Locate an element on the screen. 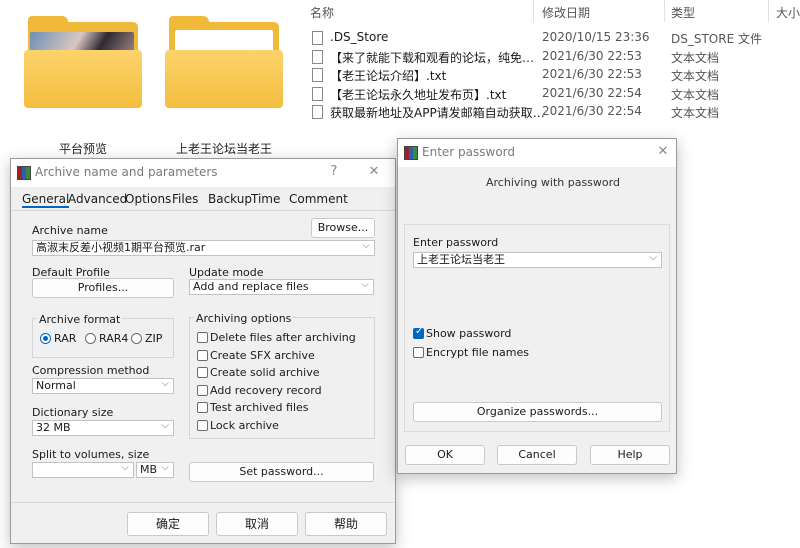 This screenshot has height=548, width=800. file-name: 获取最新地址及APP请发邮箱自动获取.txt is located at coordinates (437, 113).